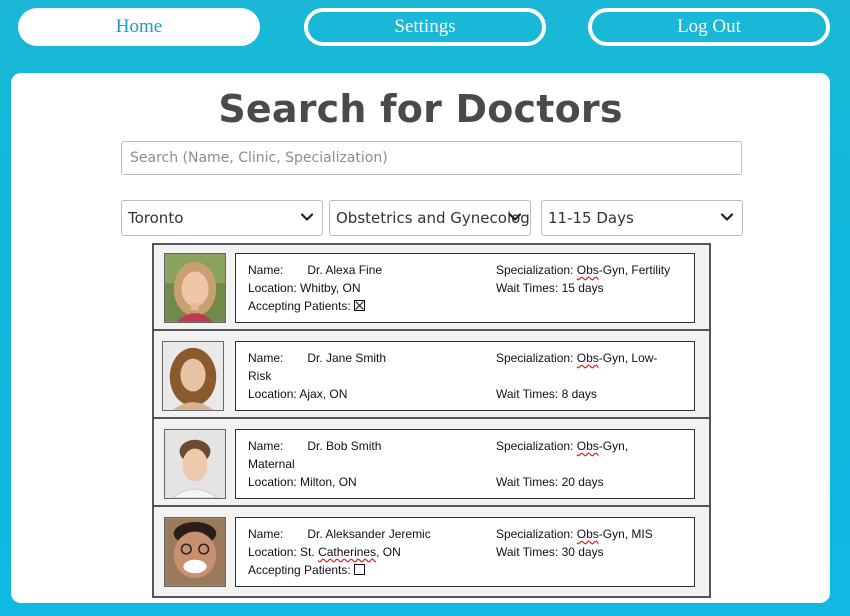 This screenshot has height=616, width=850. Describe the element at coordinates (330, 288) in the screenshot. I see `doctor-location: Whitby, ON` at that location.